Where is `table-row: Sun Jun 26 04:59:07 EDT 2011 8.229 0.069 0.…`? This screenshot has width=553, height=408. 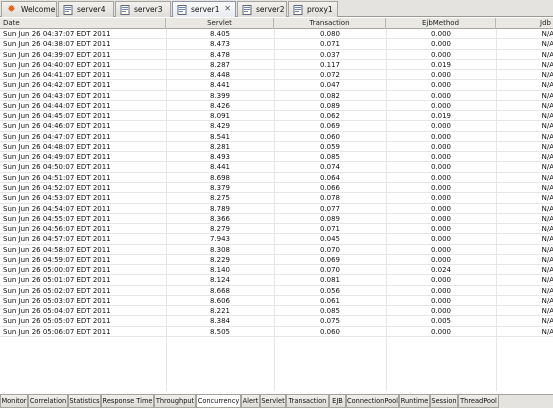
table-row: Sun Jun 26 04:59:07 EDT 2011 8.229 0.069 0.… is located at coordinates (276, 260).